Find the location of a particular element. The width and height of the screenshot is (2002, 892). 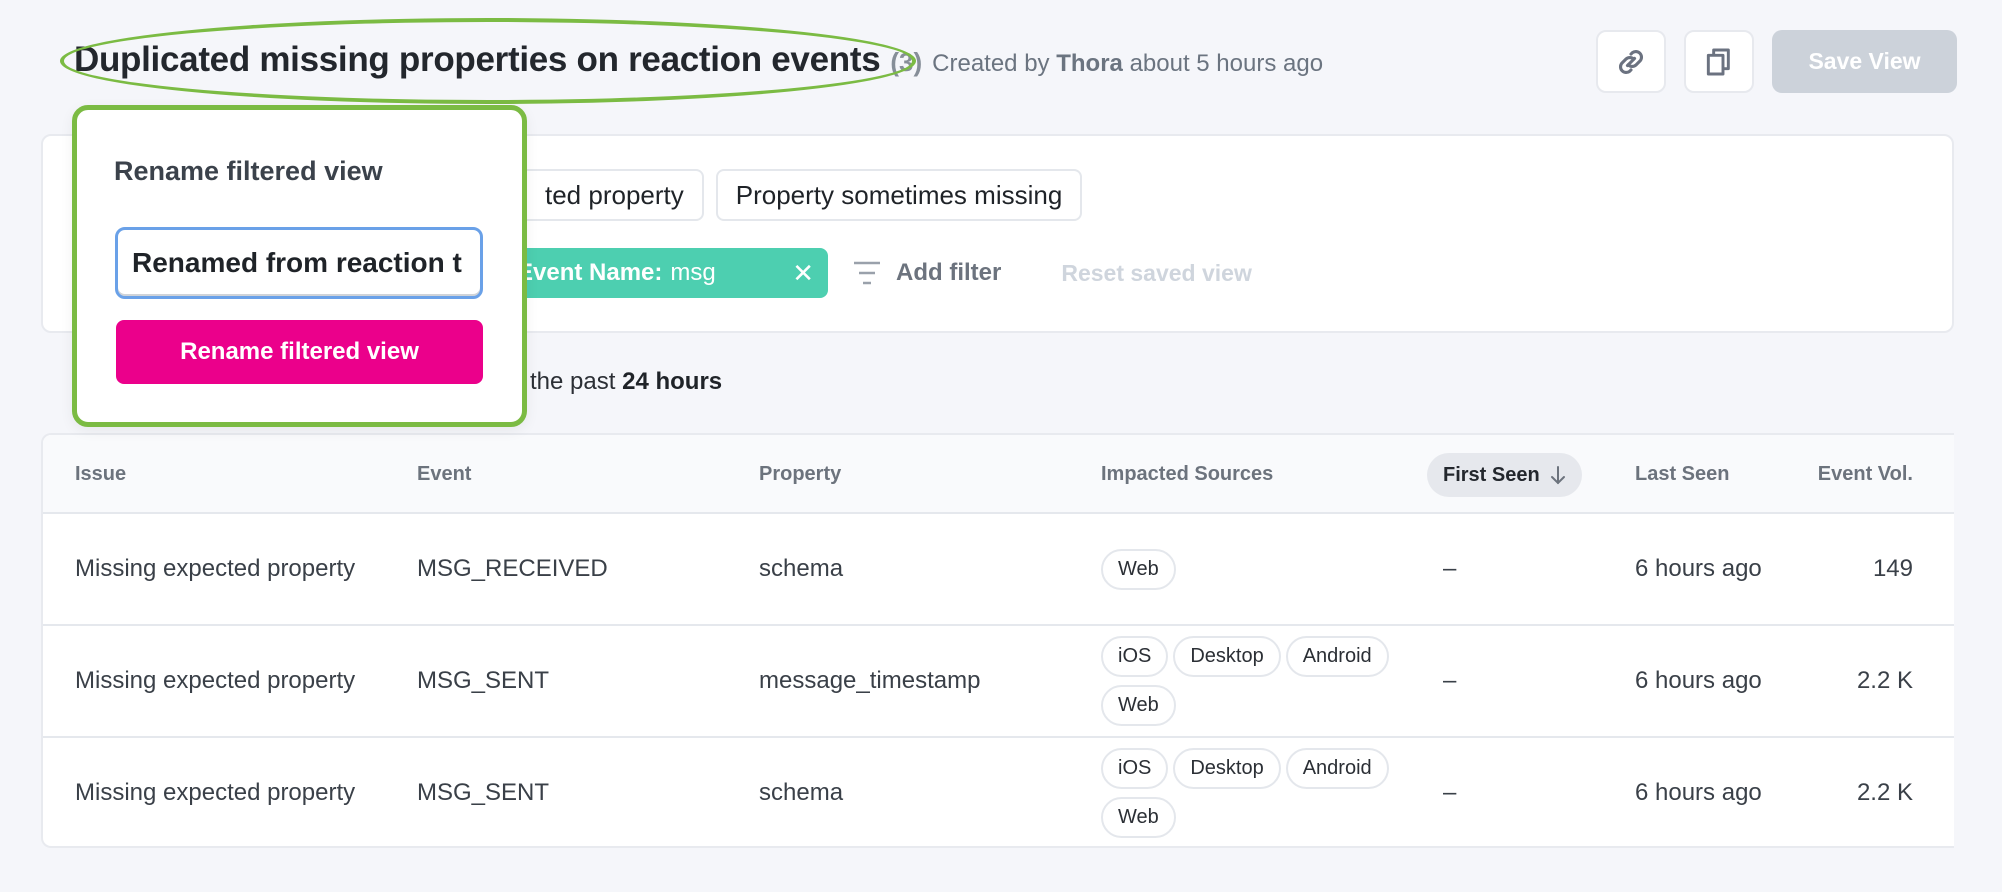

column-header-property: Property is located at coordinates (800, 474).